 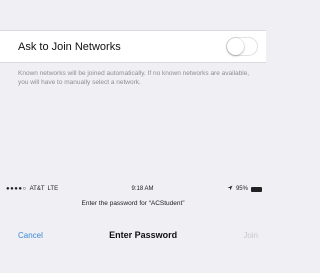 What do you see at coordinates (133, 15) in the screenshot?
I see `top-spacer` at bounding box center [133, 15].